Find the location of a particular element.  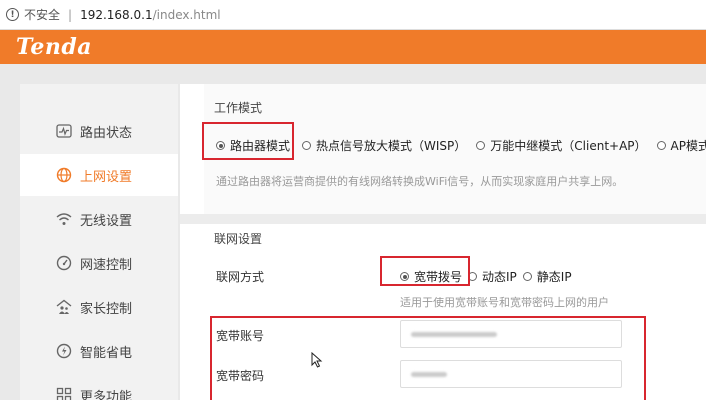

sidebar-item-label: 路由状态 is located at coordinates (106, 133).